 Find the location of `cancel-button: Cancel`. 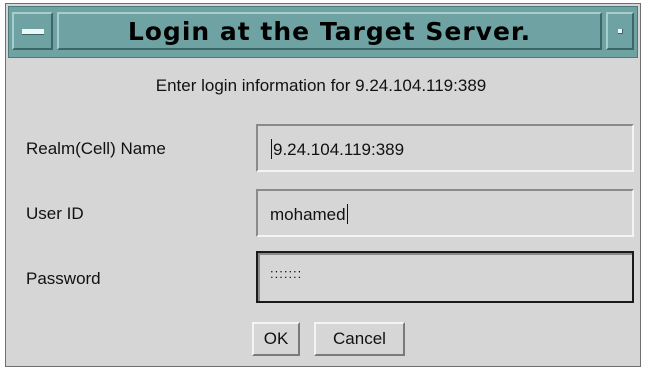

cancel-button: Cancel is located at coordinates (359, 339).